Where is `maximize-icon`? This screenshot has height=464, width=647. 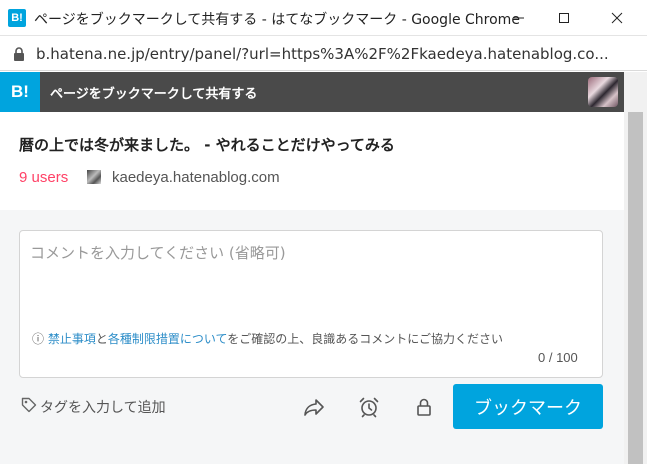 maximize-icon is located at coordinates (564, 18).